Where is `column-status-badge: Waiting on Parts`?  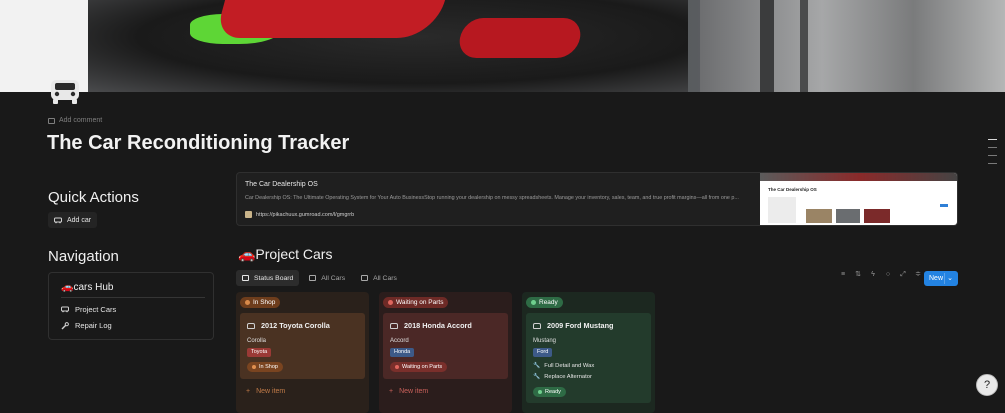 column-status-badge: Waiting on Parts is located at coordinates (416, 302).